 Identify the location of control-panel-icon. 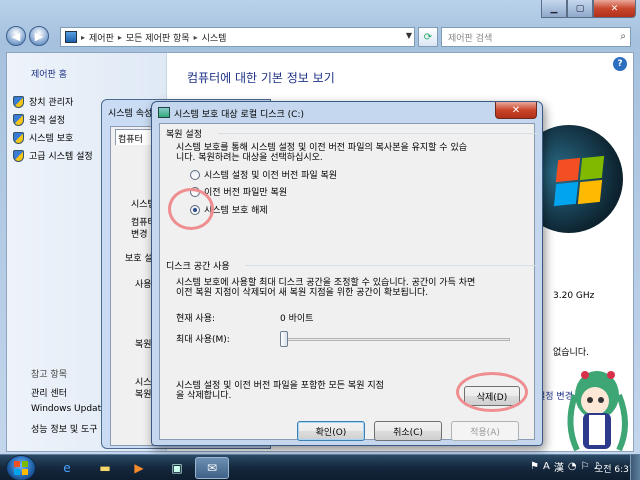
(71, 37).